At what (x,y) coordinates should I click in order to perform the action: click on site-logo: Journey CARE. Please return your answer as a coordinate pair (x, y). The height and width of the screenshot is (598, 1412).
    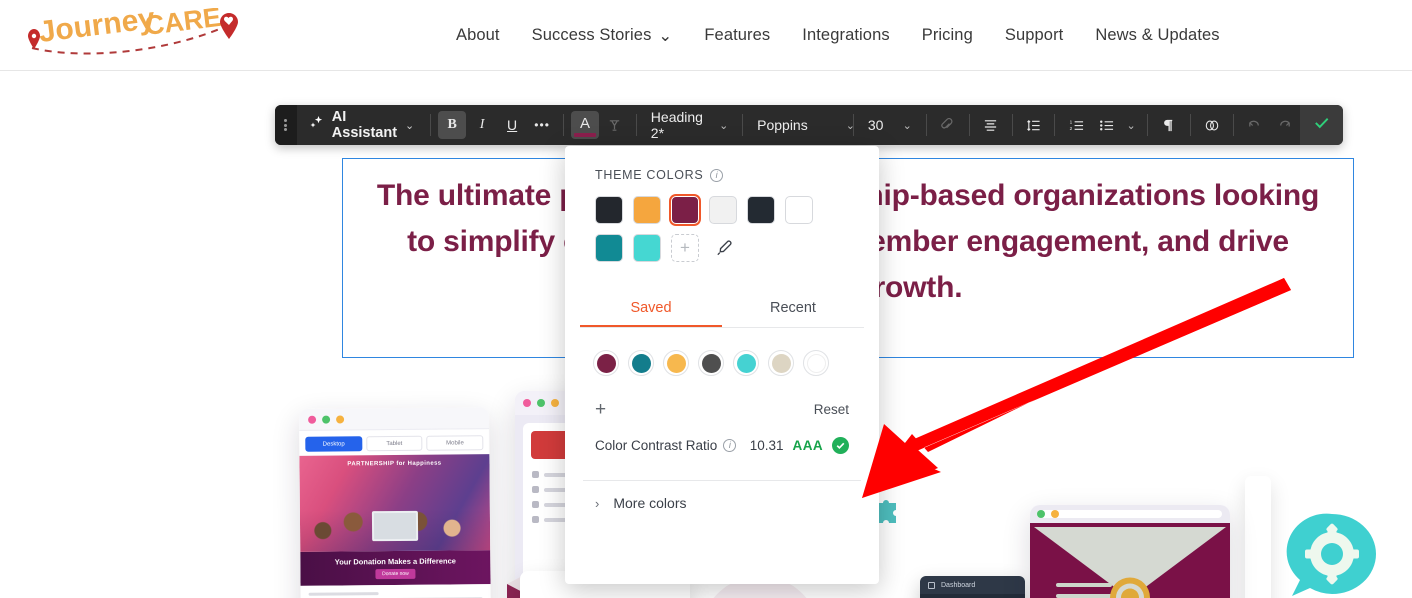
    Looking at the image, I should click on (129, 31).